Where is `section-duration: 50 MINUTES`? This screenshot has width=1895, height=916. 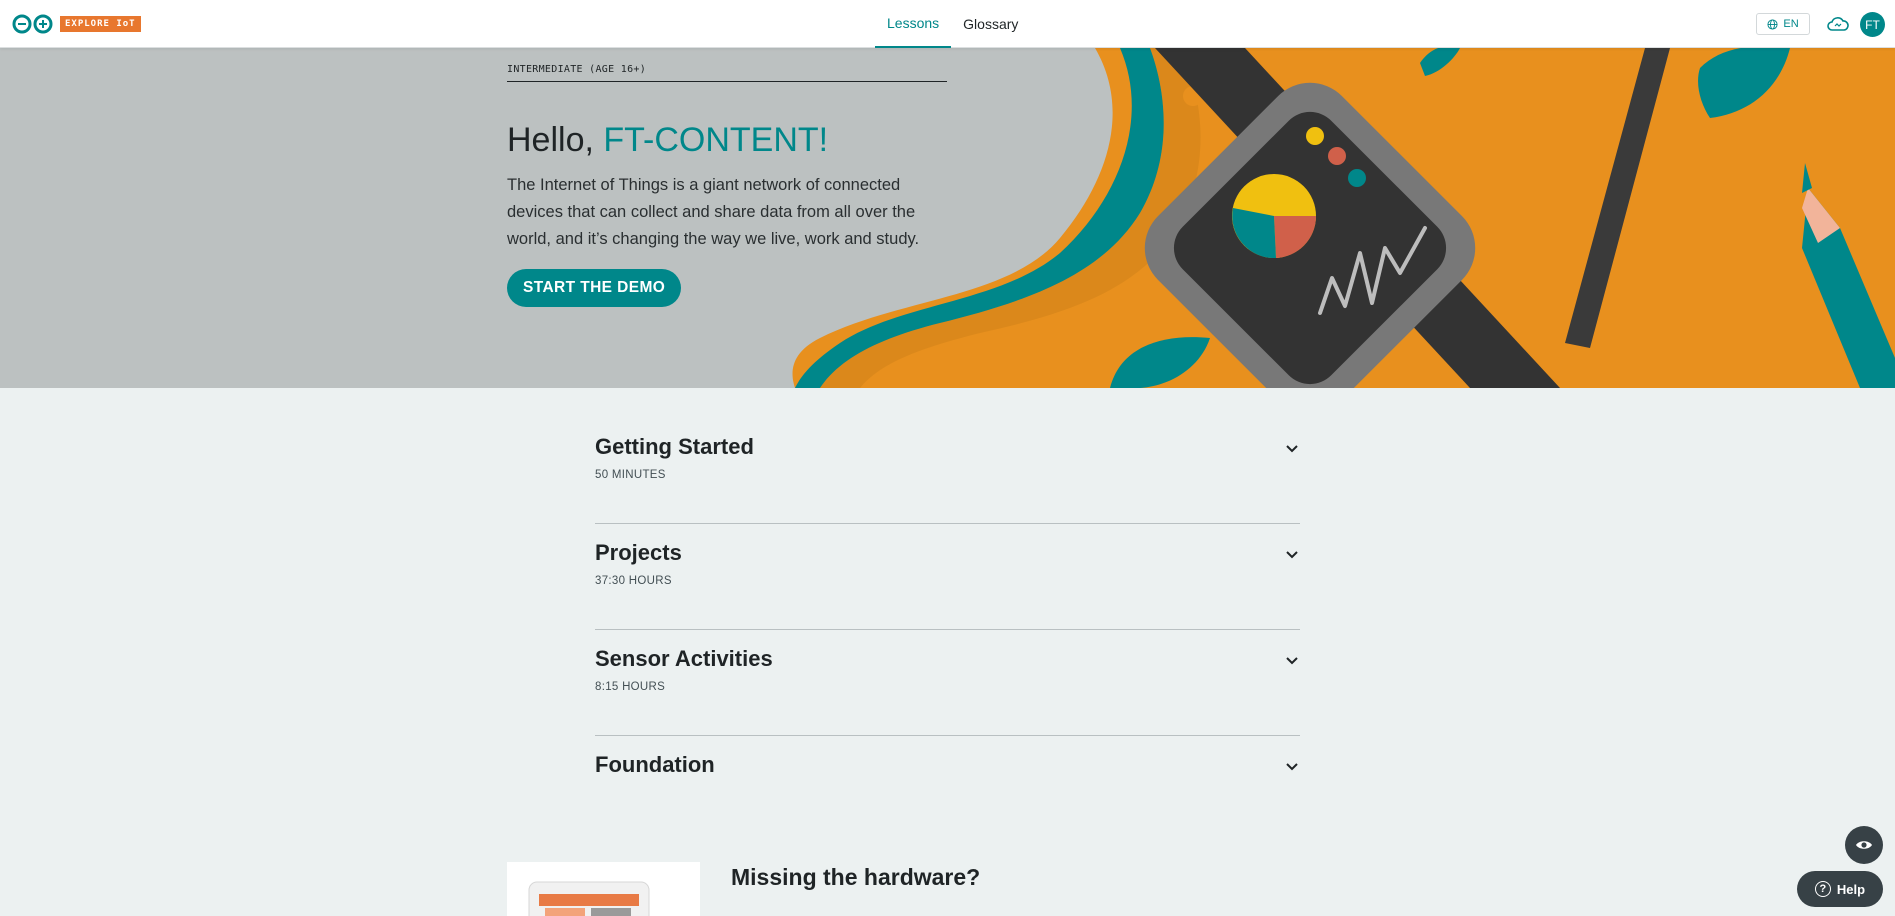 section-duration: 50 MINUTES is located at coordinates (630, 475).